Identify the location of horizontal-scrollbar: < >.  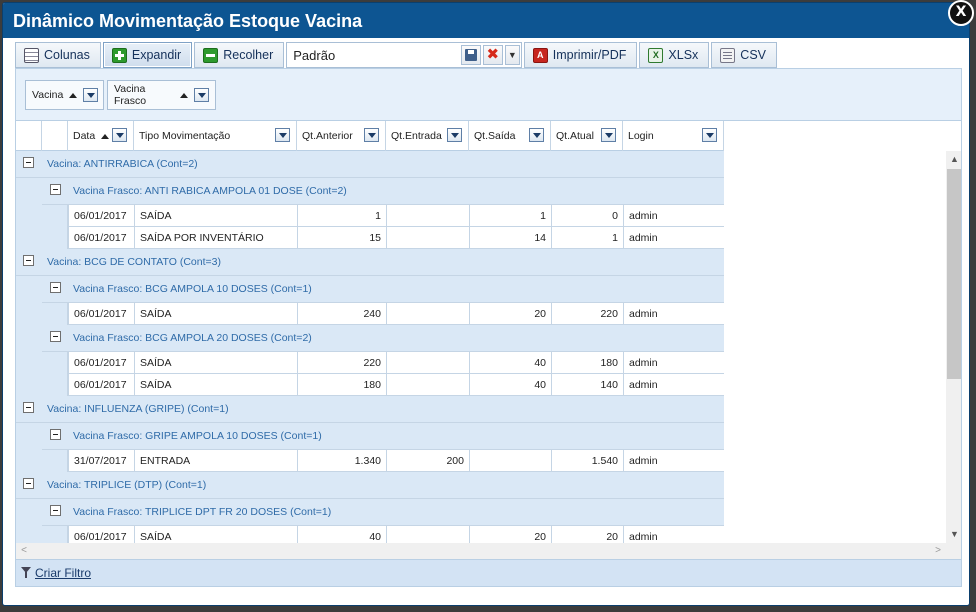
(481, 551).